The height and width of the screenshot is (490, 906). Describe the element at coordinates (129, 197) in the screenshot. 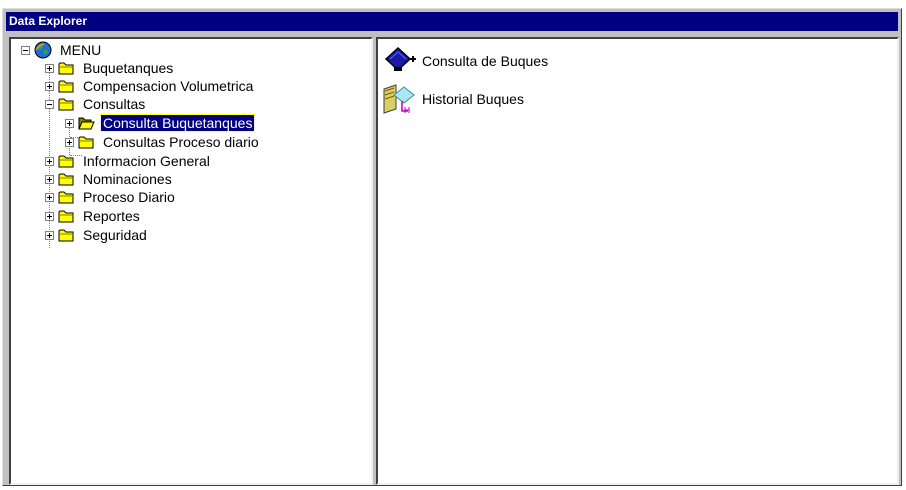

I see `tree-label: Proceso Diario` at that location.